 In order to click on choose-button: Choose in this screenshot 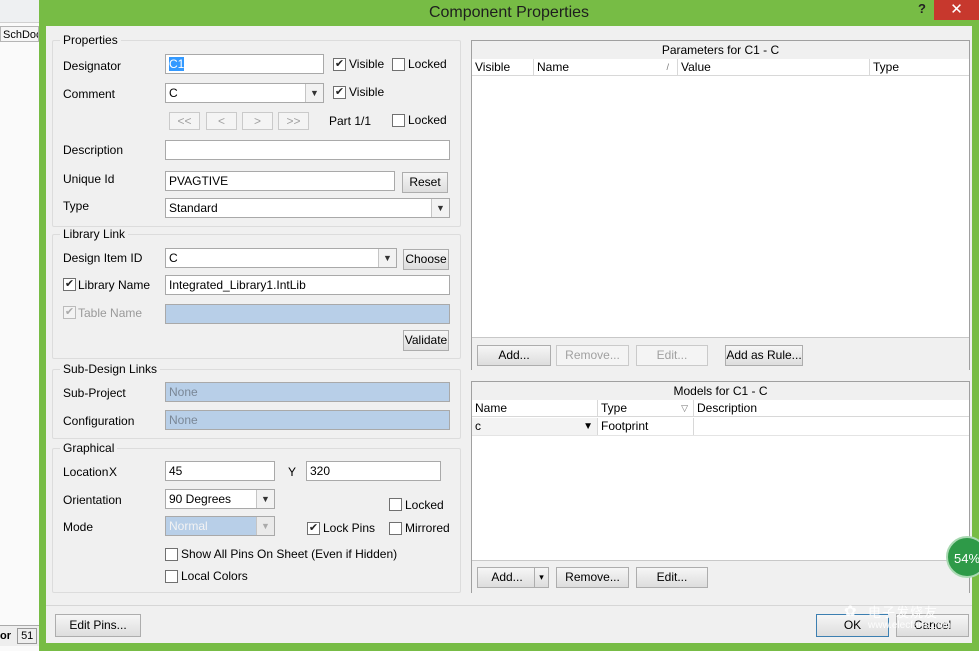, I will do `click(426, 259)`.